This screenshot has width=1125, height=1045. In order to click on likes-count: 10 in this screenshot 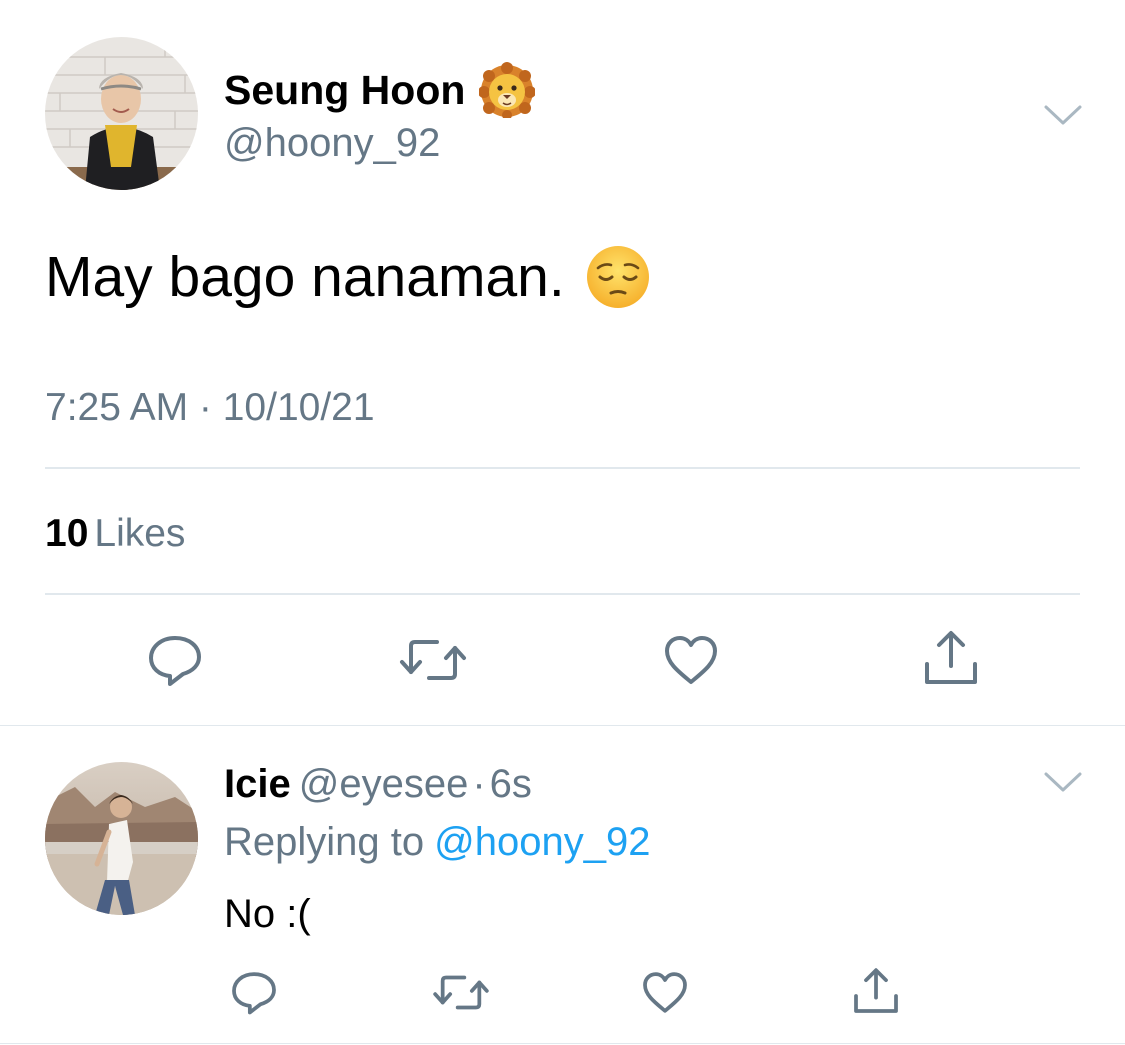, I will do `click(67, 533)`.